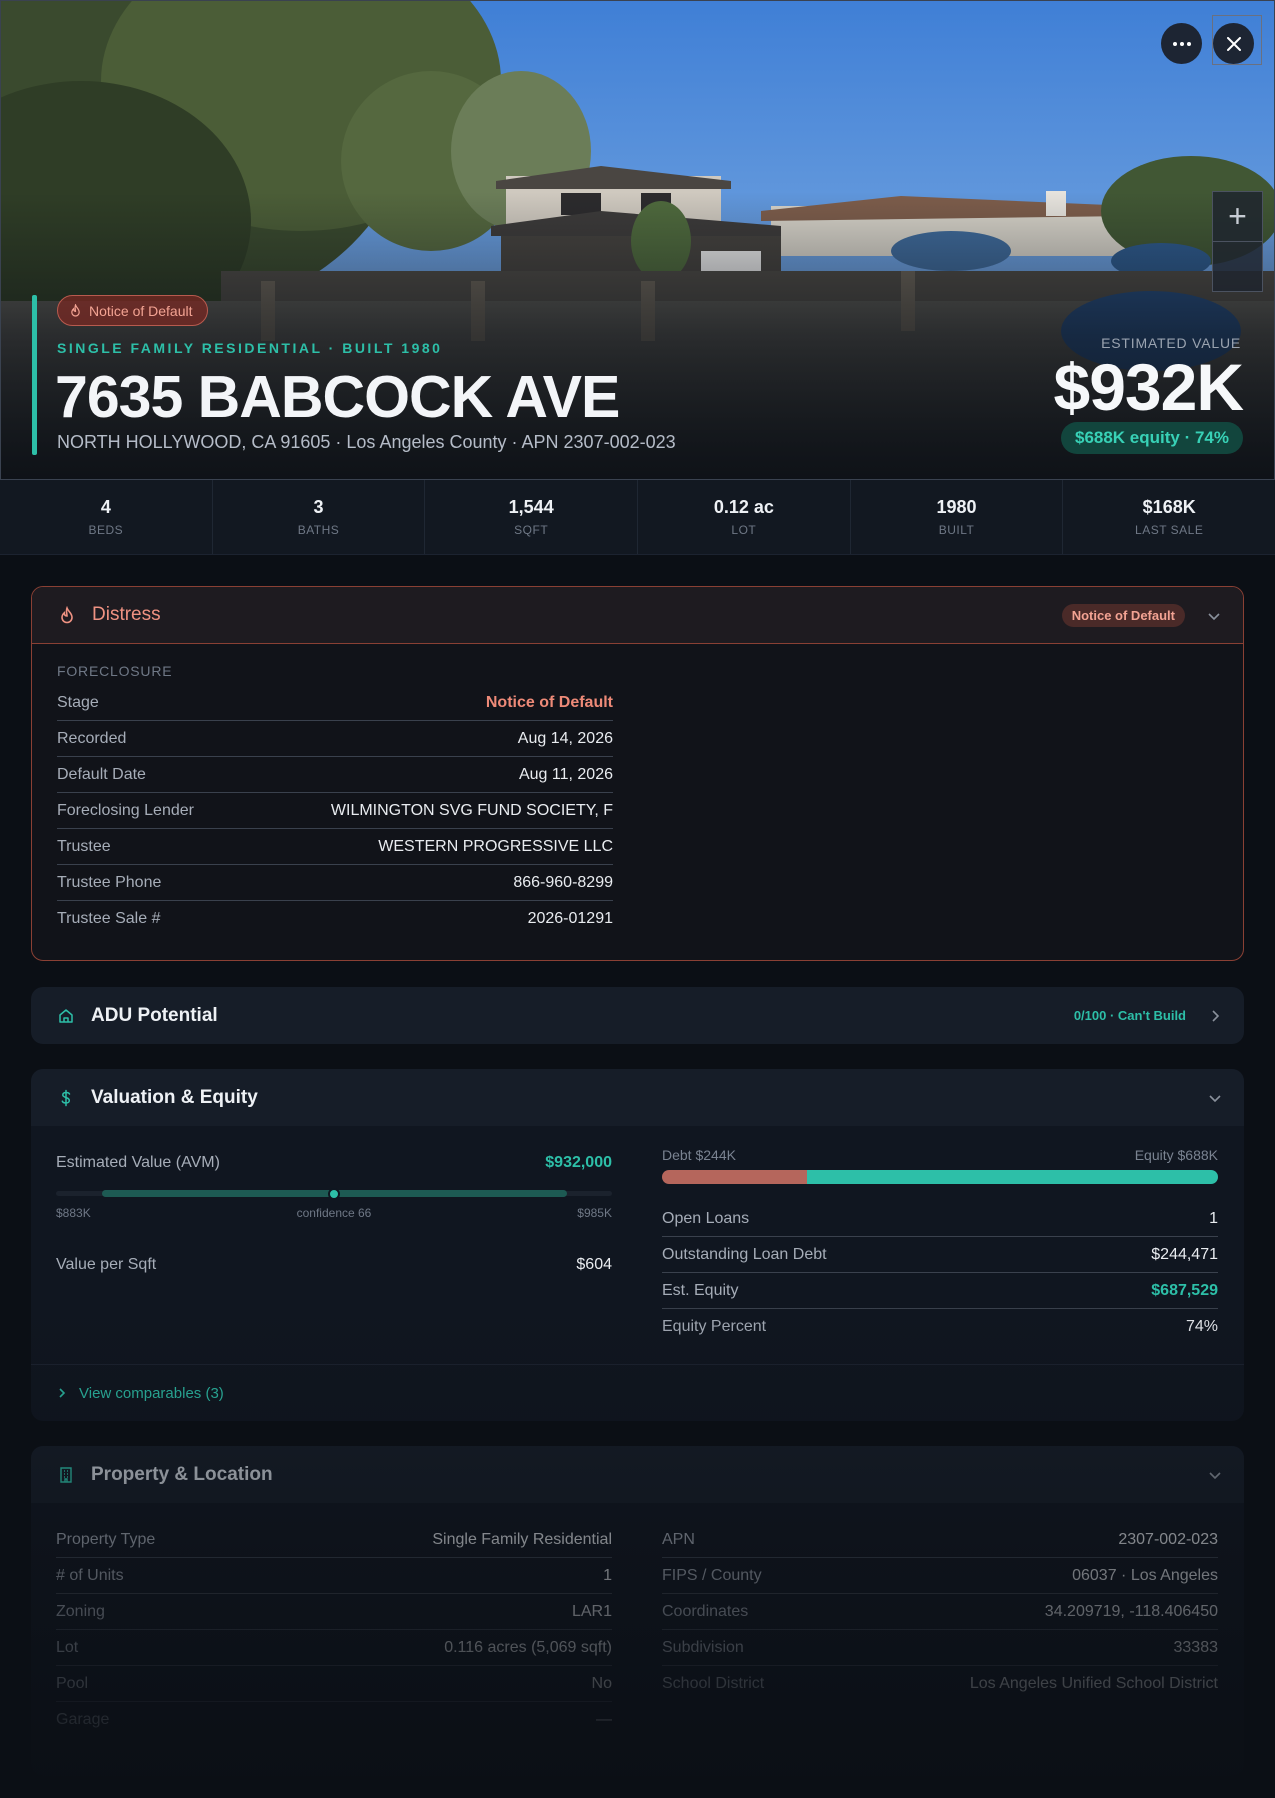 This screenshot has width=1275, height=1798. Describe the element at coordinates (1237, 217) in the screenshot. I see `zoom-in-button: +` at that location.